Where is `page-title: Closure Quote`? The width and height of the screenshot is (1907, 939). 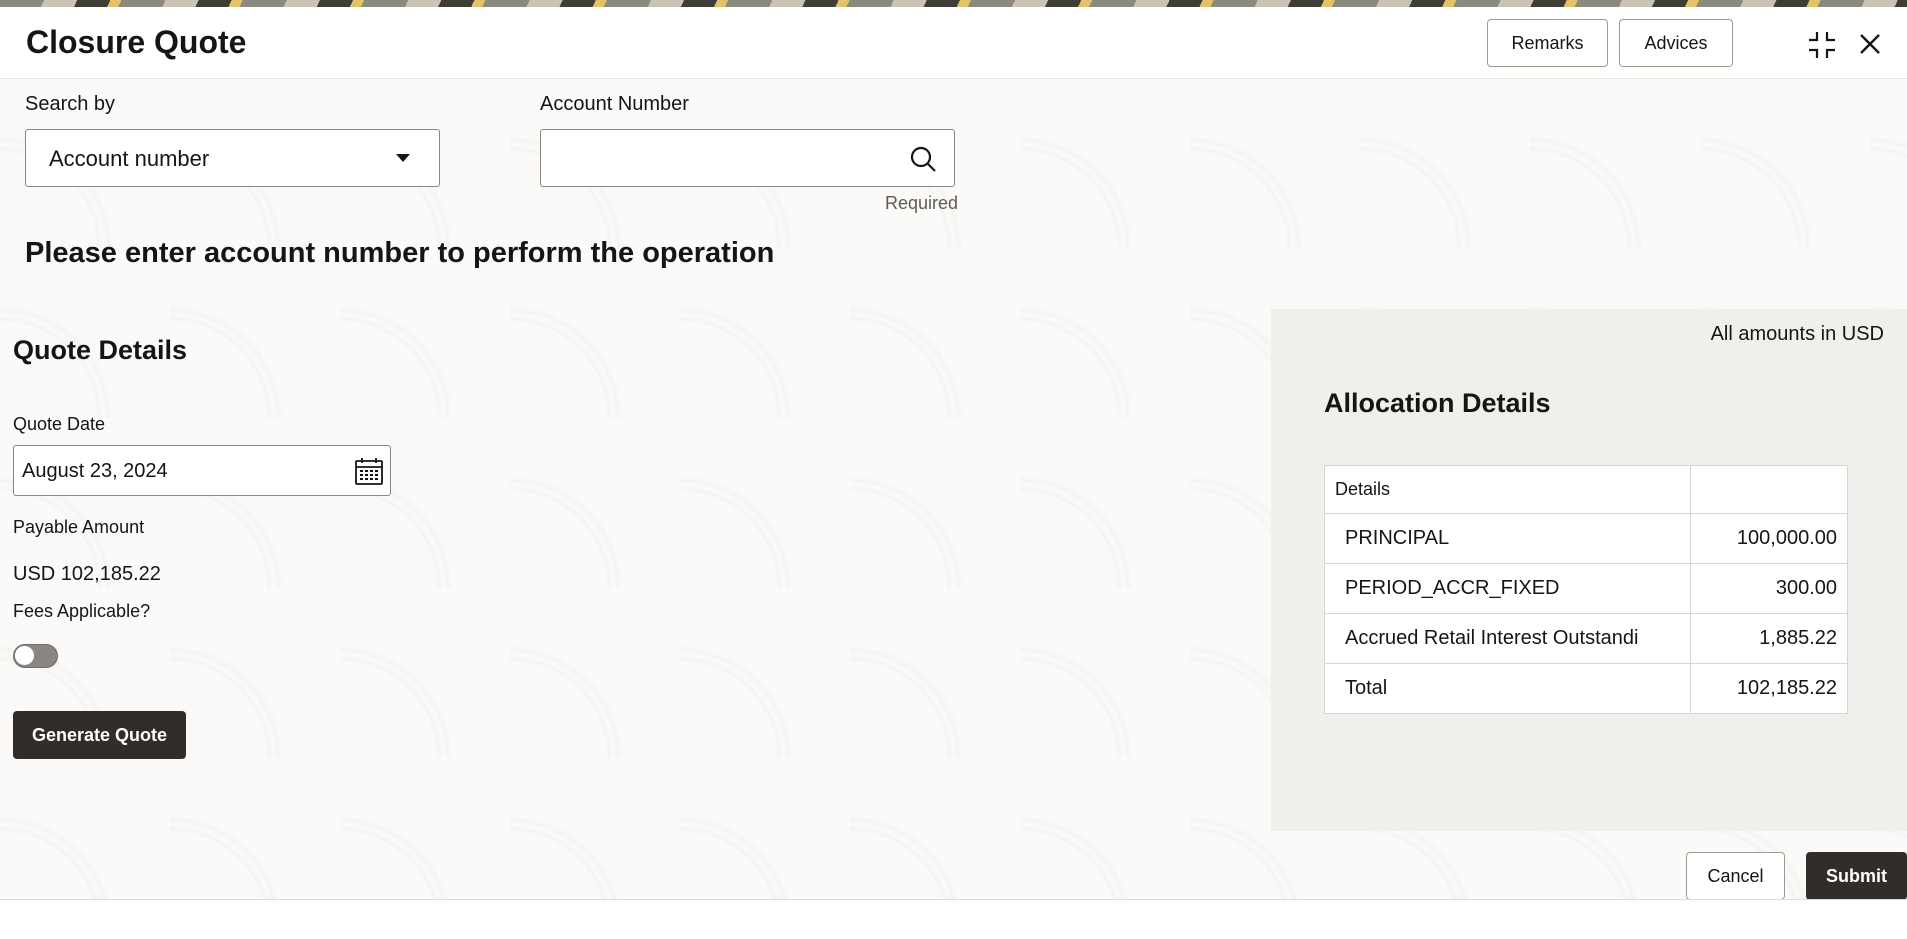 page-title: Closure Quote is located at coordinates (136, 42).